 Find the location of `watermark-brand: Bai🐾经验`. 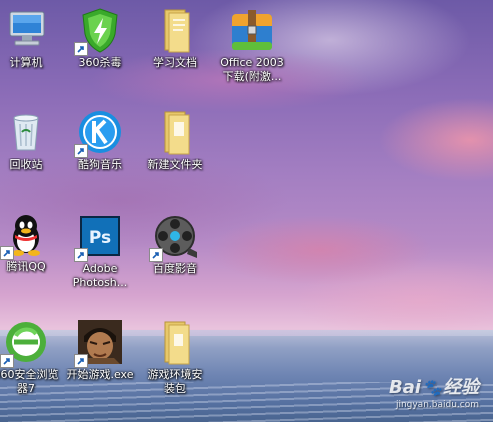

watermark-brand: Bai🐾经验 is located at coordinates (434, 386).